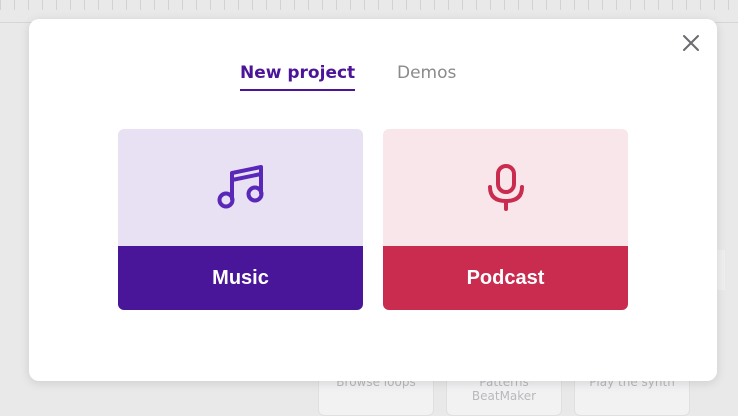 The height and width of the screenshot is (416, 738). I want to click on close-icon, so click(691, 43).